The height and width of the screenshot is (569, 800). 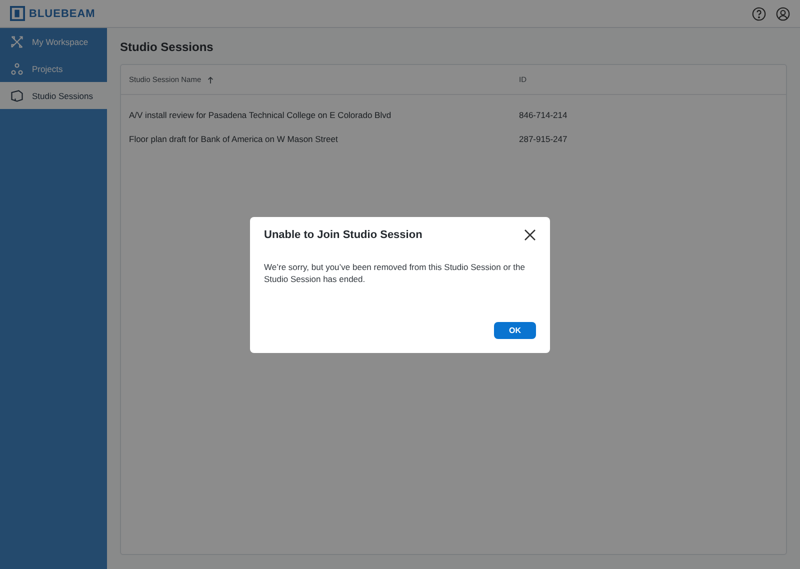 What do you see at coordinates (167, 47) in the screenshot?
I see `page-title: Studio Sessions` at bounding box center [167, 47].